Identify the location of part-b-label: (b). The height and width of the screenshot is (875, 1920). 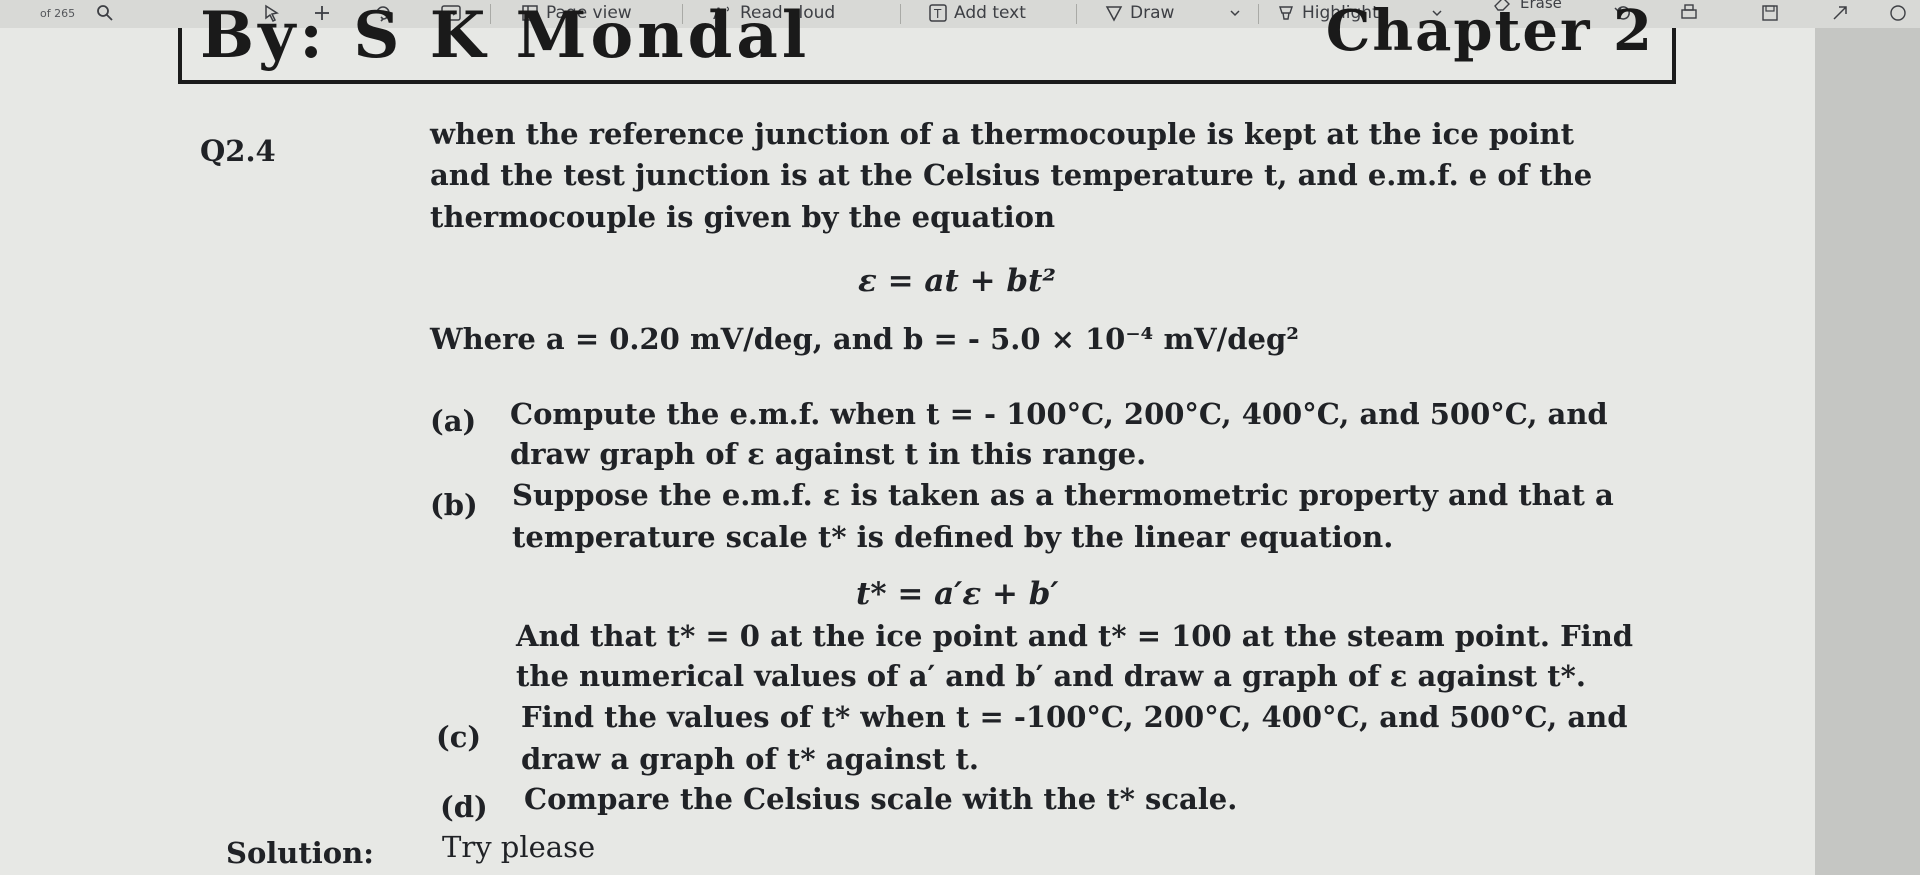
(454, 505).